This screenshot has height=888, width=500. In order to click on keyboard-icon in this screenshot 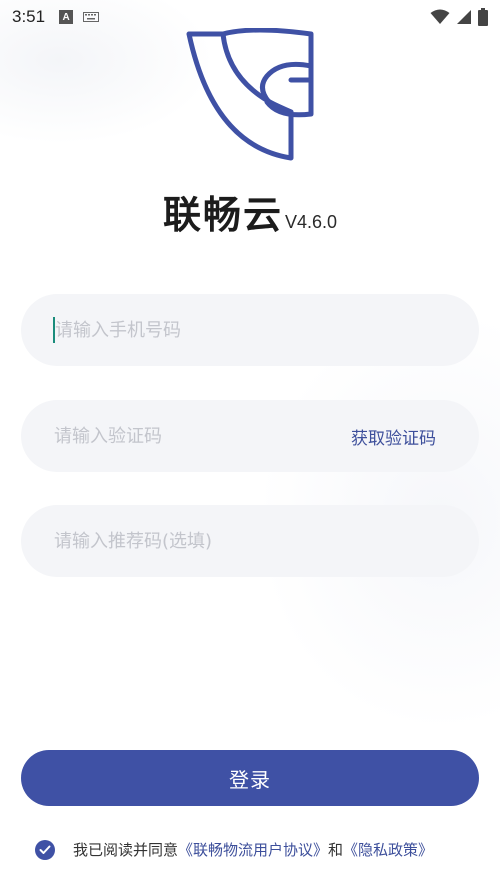, I will do `click(91, 17)`.